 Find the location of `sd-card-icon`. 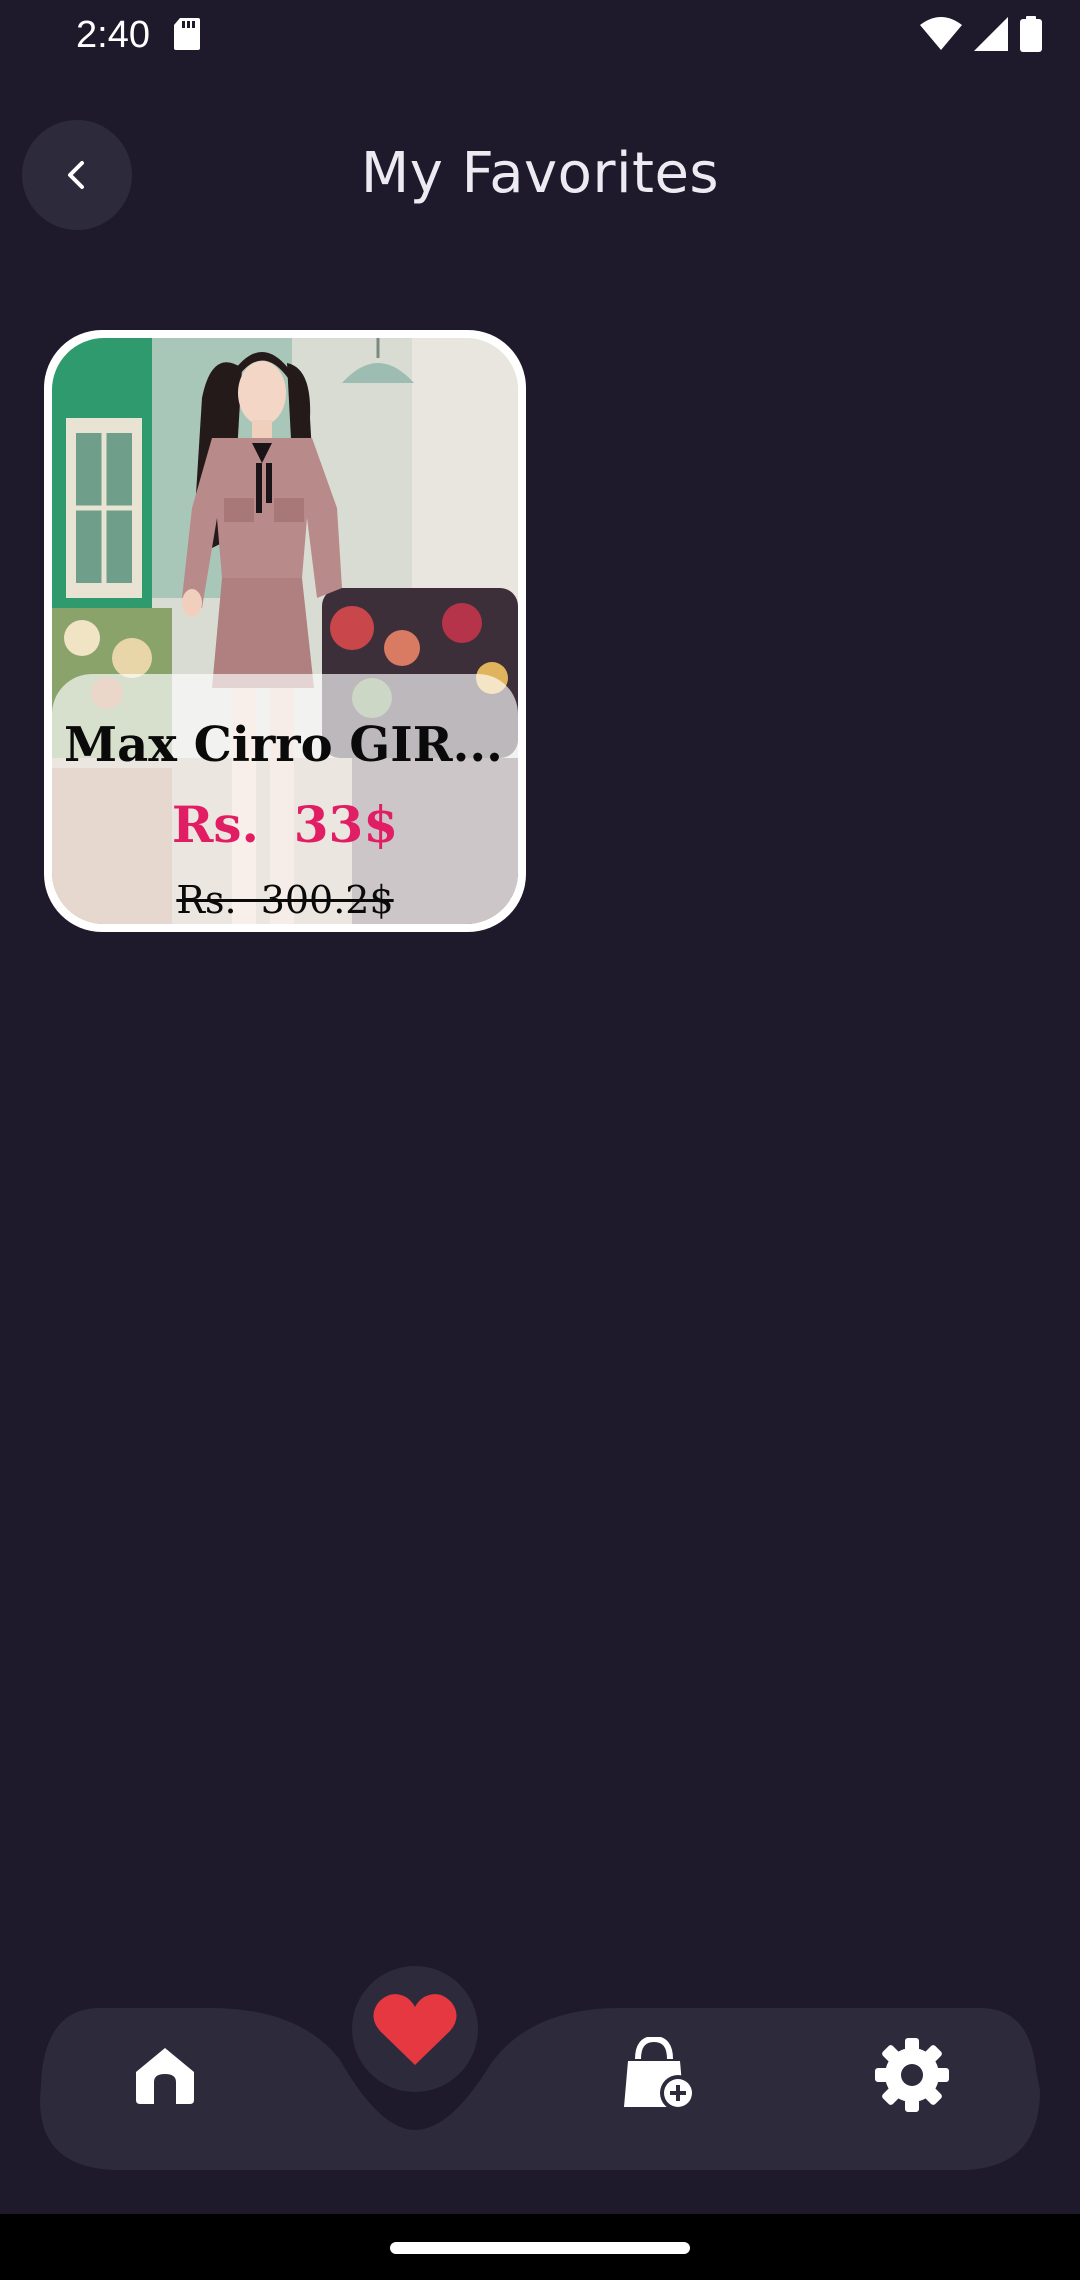

sd-card-icon is located at coordinates (187, 34).